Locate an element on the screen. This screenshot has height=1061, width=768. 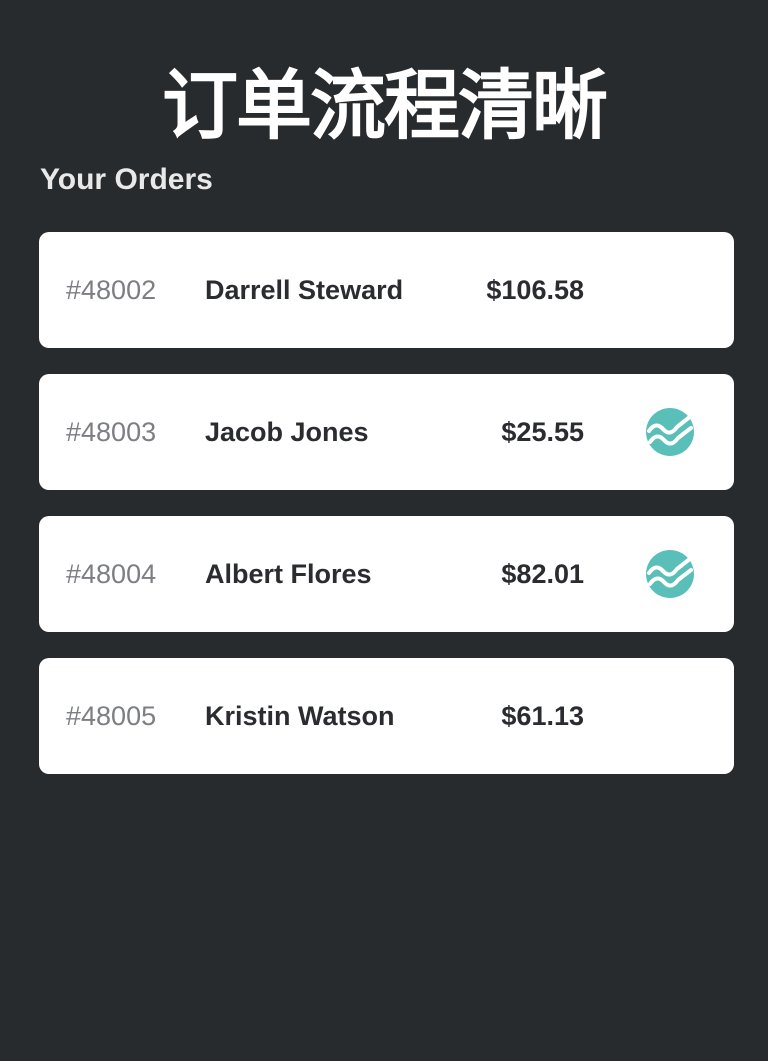
order-id: #48002 is located at coordinates (111, 290).